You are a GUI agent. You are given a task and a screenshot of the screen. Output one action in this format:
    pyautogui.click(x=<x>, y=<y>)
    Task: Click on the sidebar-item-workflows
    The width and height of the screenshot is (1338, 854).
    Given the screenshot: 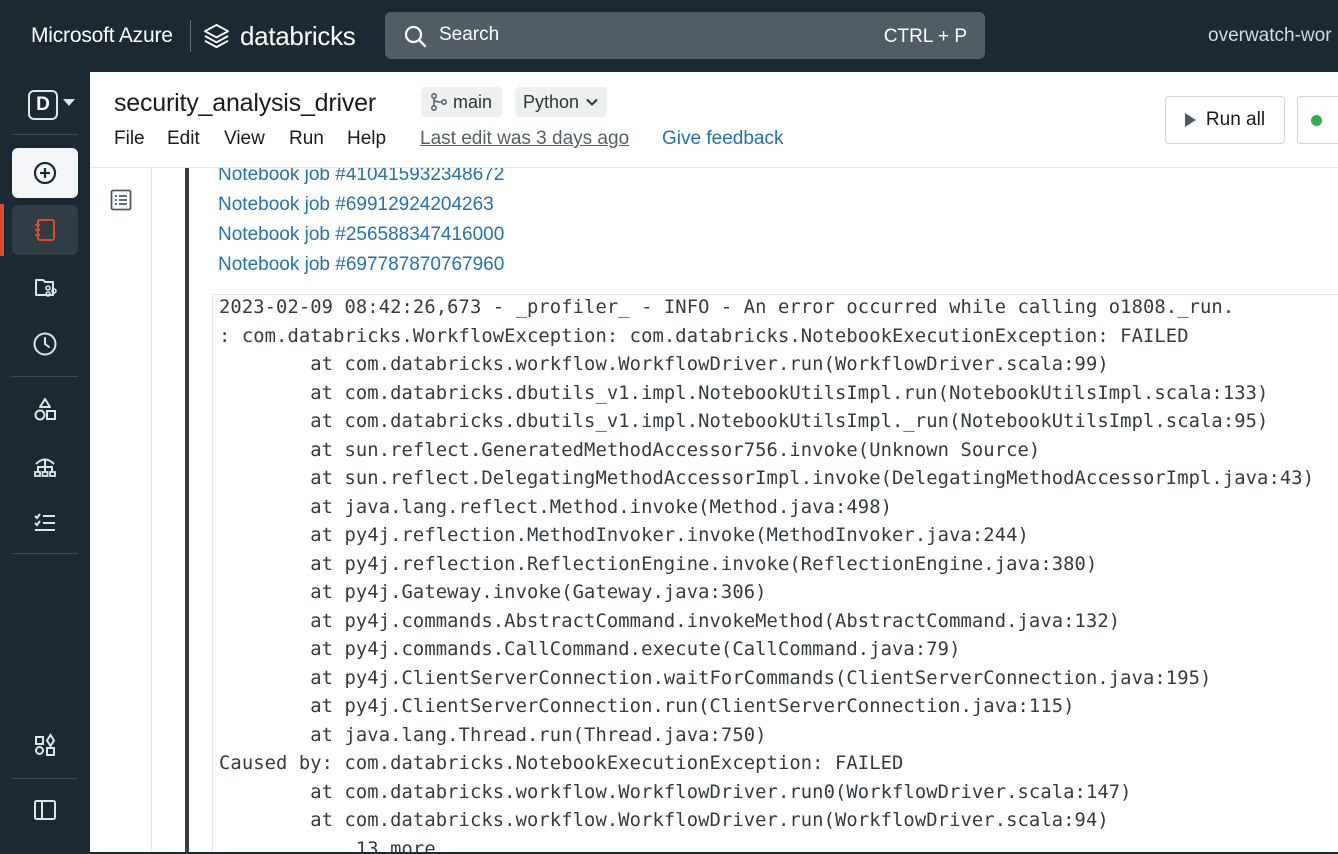 What is the action you would take?
    pyautogui.click(x=45, y=522)
    